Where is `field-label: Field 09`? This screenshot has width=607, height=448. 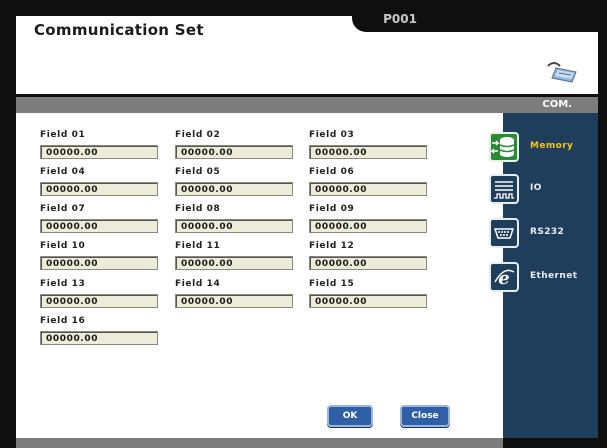 field-label: Field 09 is located at coordinates (332, 209).